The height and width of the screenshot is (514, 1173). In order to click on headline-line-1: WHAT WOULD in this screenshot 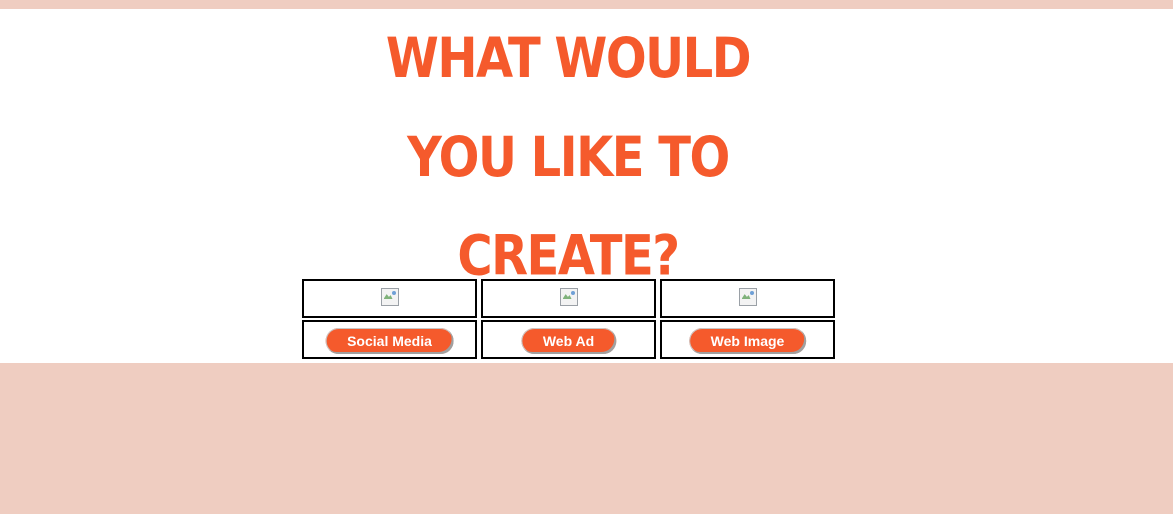, I will do `click(568, 58)`.